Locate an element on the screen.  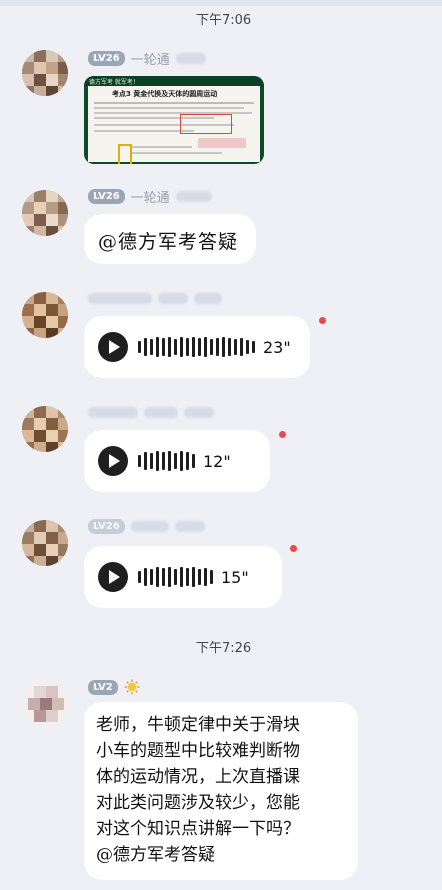
image-page: 考点3 黄金代换及天体的圆周运动 is located at coordinates (174, 125).